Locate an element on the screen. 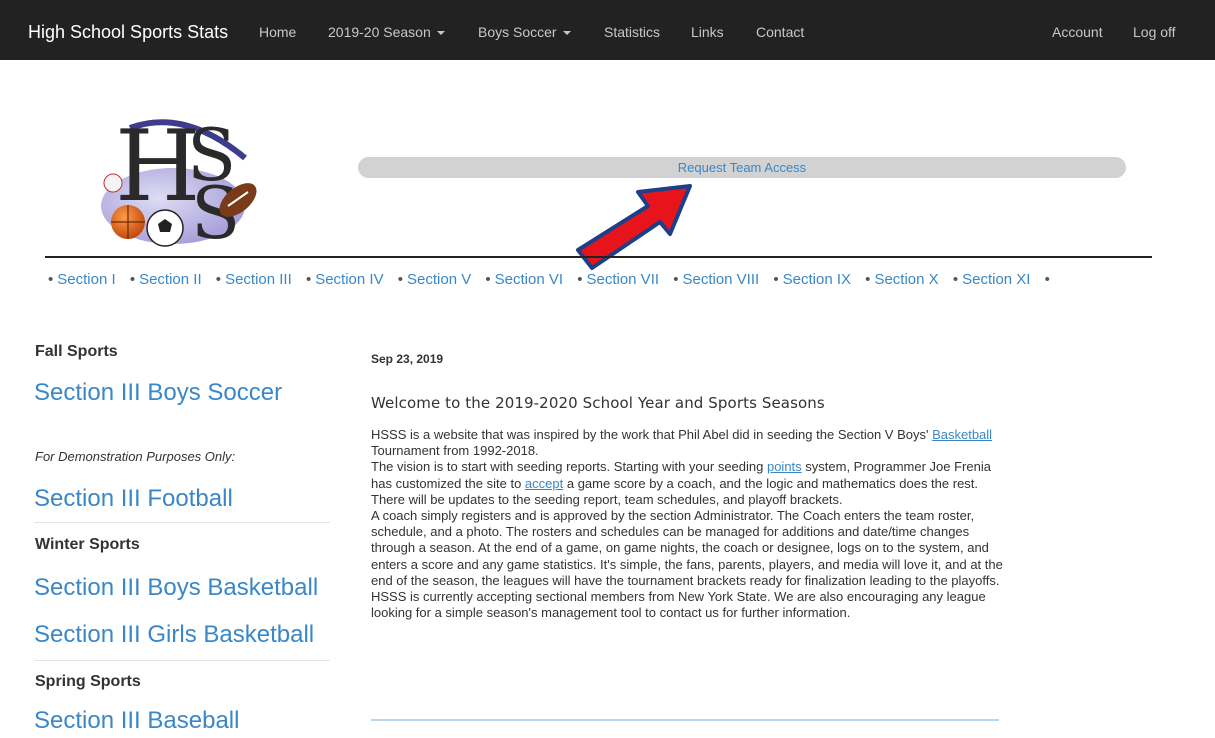  demo-note: For Demonstration Purposes Only: is located at coordinates (135, 456).